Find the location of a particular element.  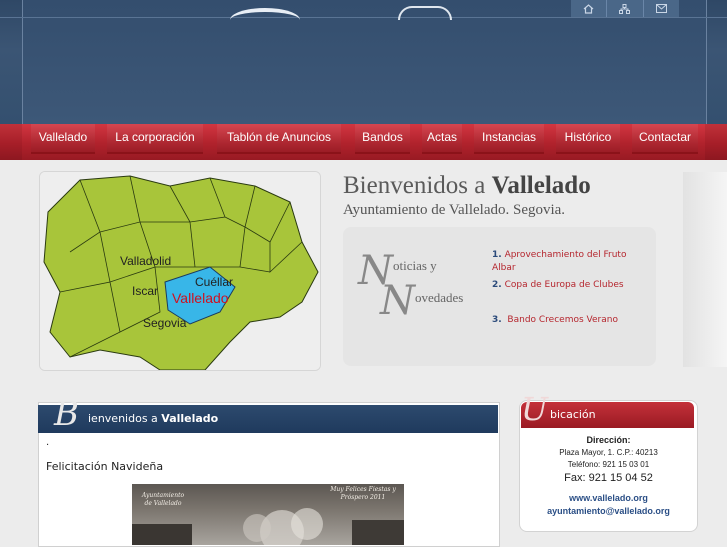

top-utility-bar is located at coordinates (625, 8).